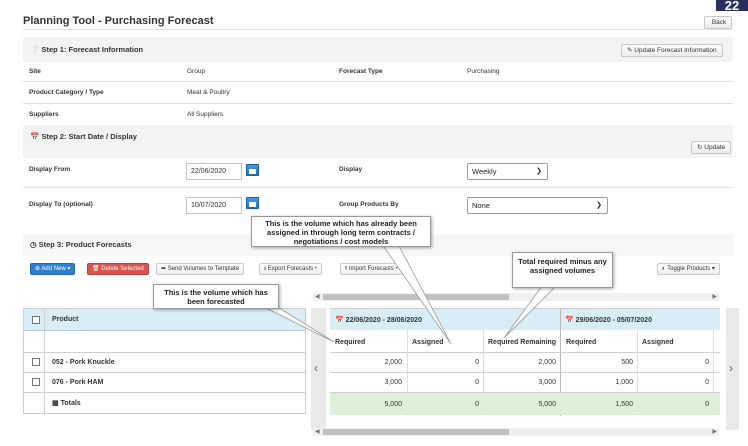  I want to click on edit-icon: ✎, so click(629, 50).